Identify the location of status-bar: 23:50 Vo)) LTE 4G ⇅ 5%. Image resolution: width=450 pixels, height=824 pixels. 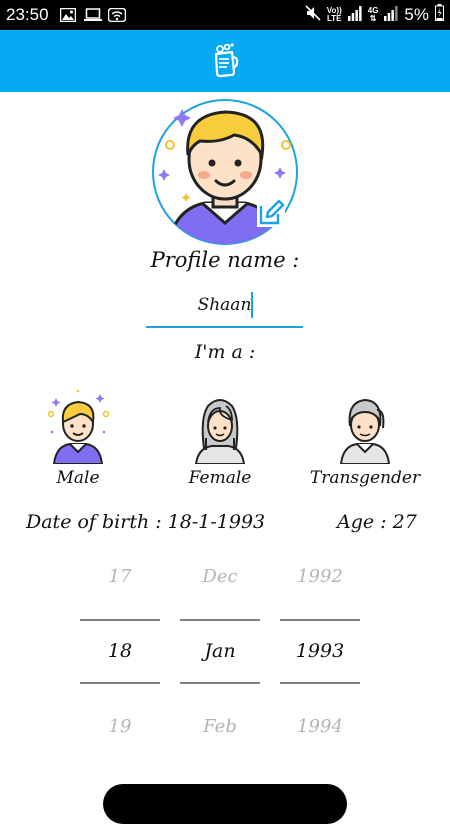
(225, 15).